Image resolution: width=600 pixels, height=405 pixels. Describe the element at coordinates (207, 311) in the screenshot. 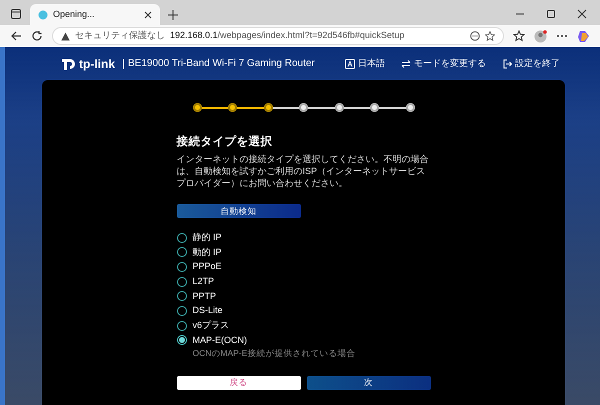

I see `option-label: DS-Lite` at that location.